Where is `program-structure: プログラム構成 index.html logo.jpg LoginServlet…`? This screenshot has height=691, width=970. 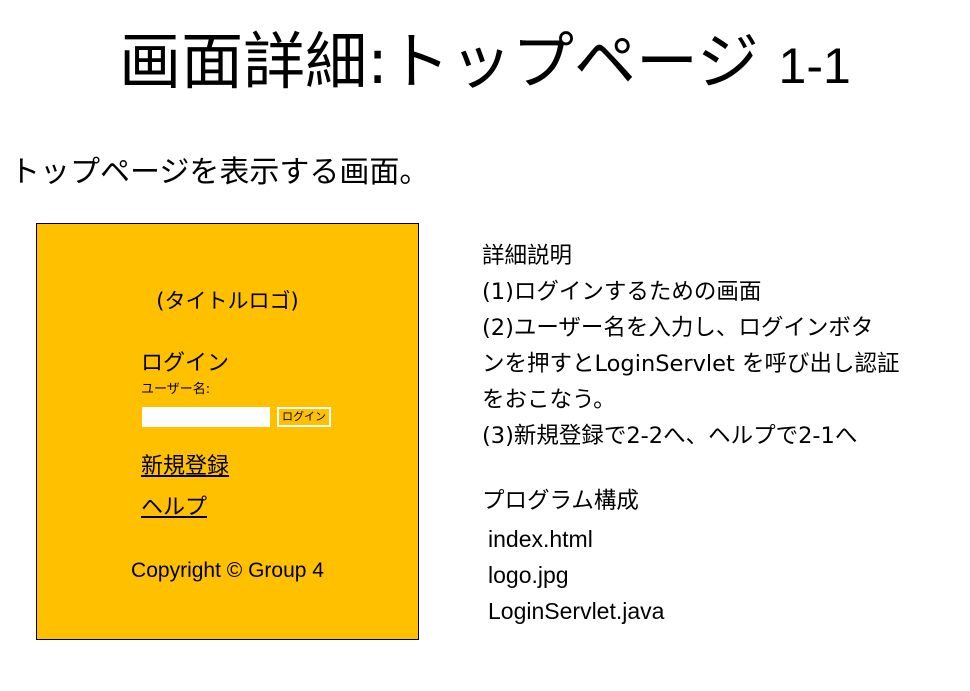 program-structure: プログラム構成 index.html logo.jpg LoginServlet… is located at coordinates (573, 556).